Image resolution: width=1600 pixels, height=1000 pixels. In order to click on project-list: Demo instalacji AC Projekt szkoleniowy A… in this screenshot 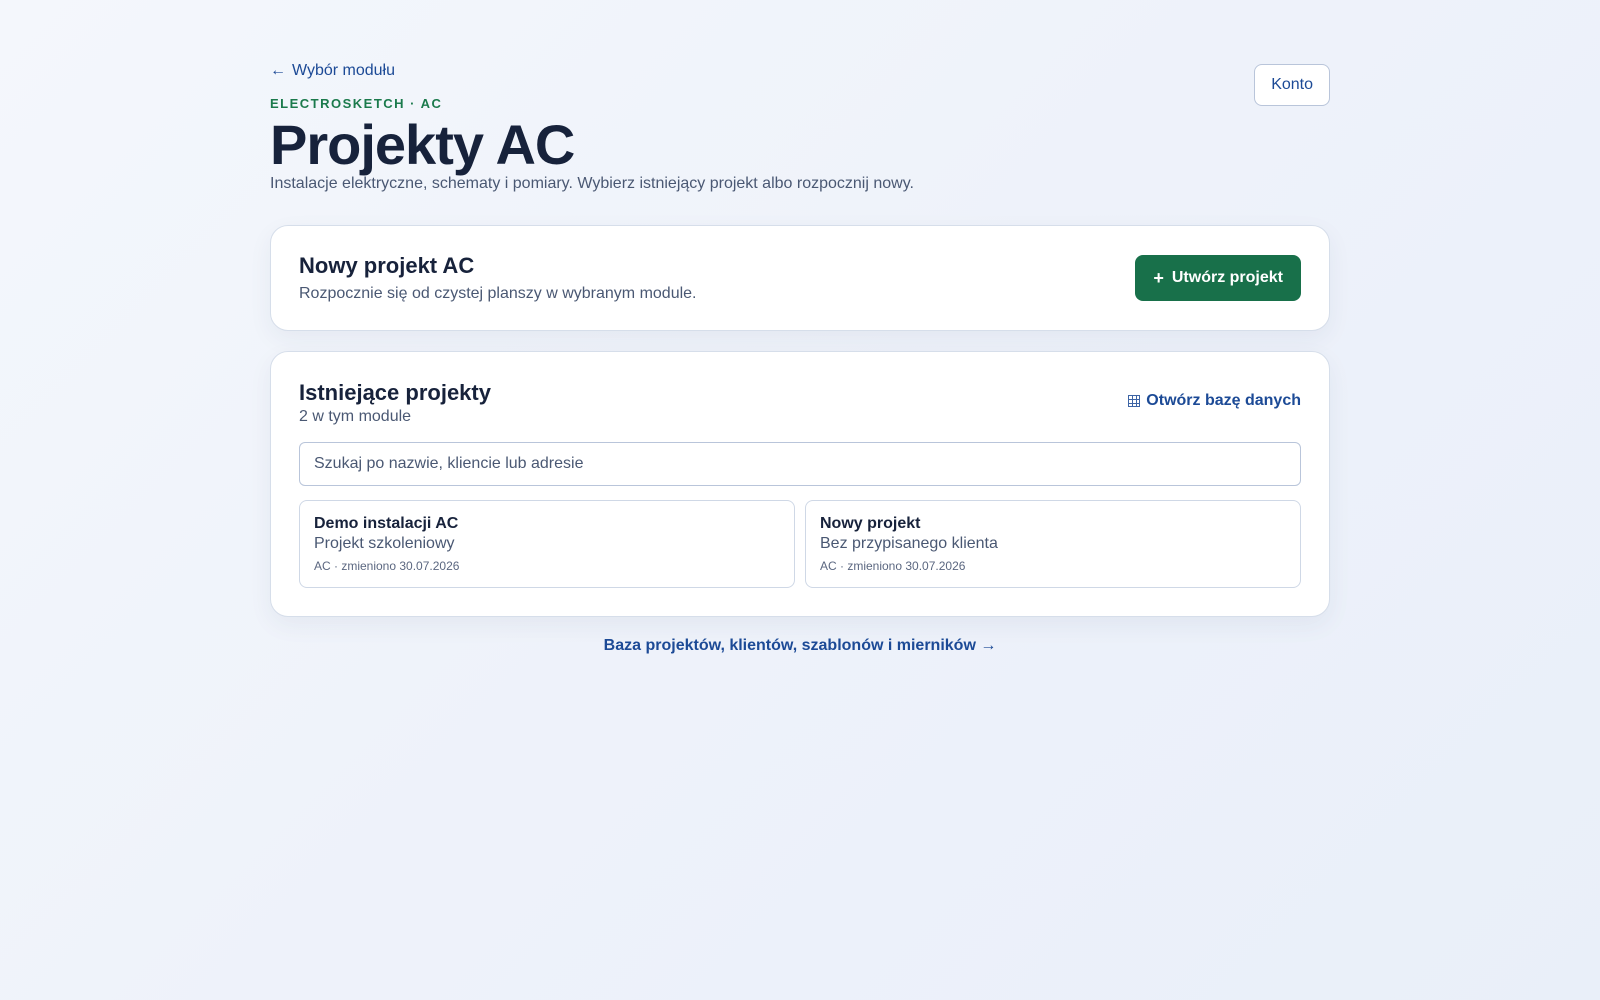, I will do `click(800, 544)`.